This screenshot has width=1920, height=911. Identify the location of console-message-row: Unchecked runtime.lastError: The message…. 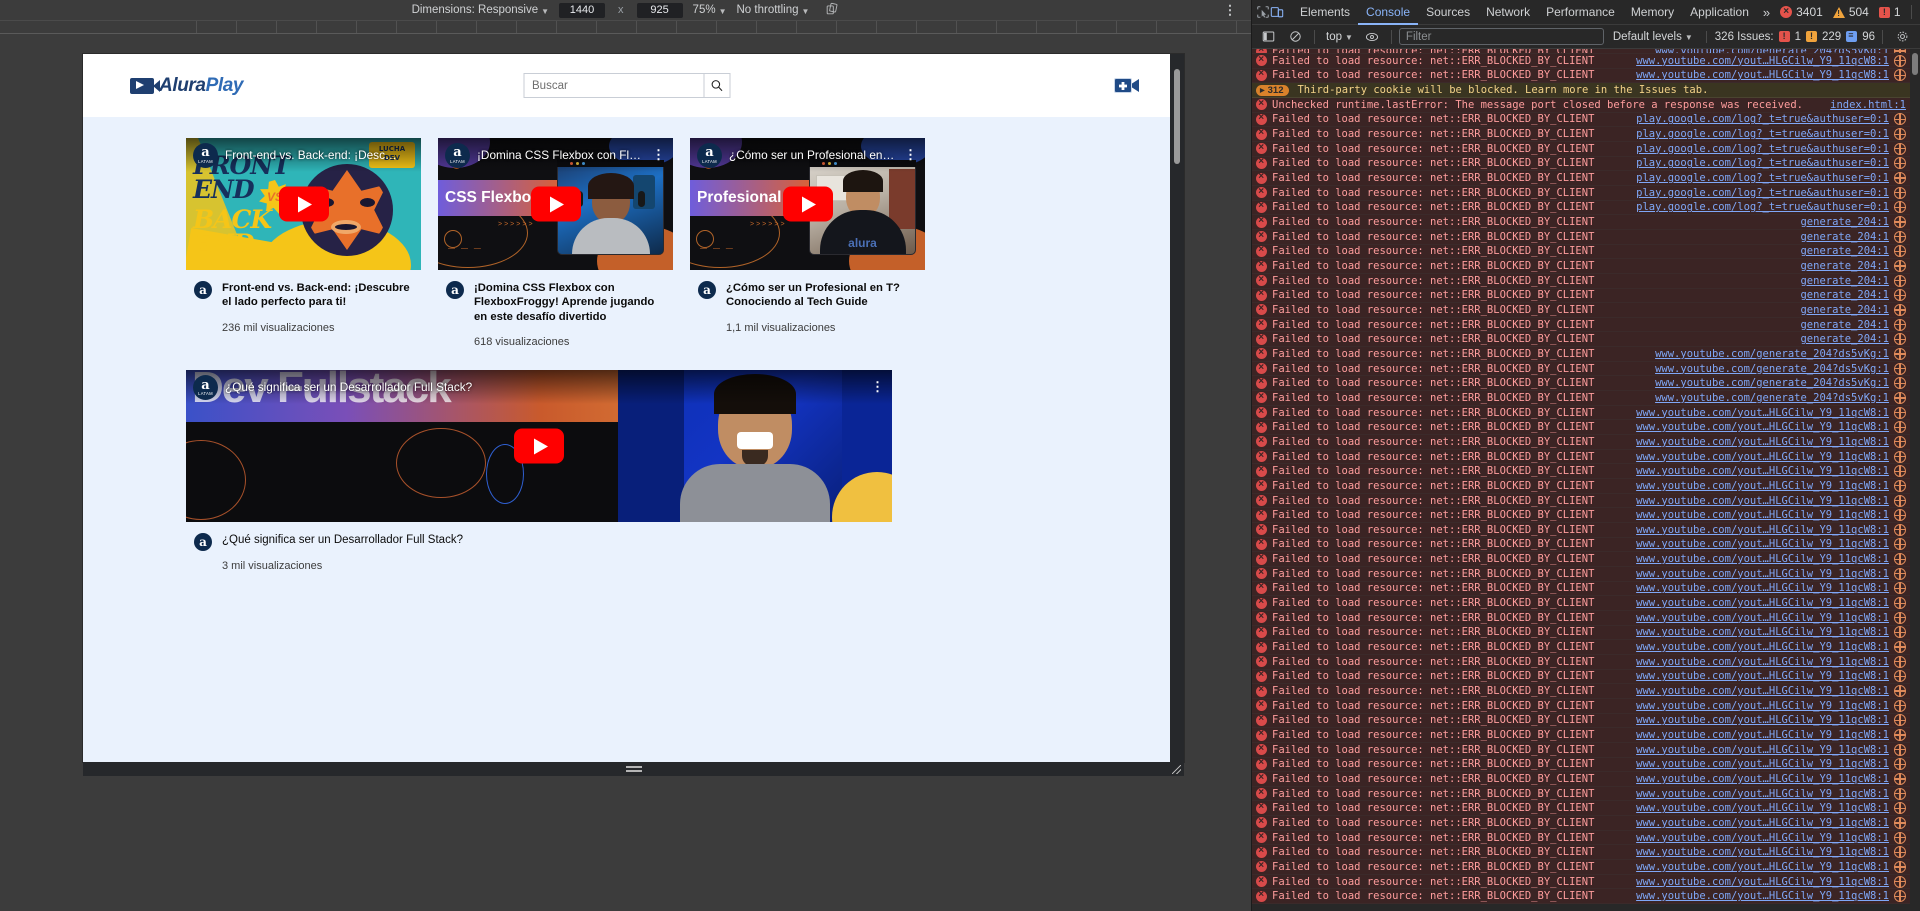
(1586, 105).